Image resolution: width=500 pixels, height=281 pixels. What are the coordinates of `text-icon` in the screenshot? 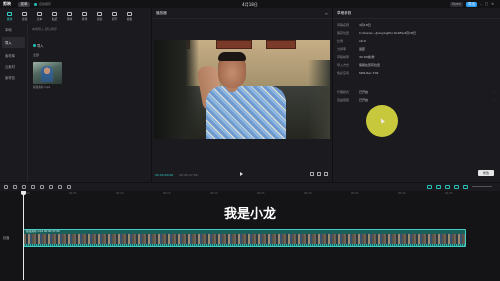 It's located at (39, 13).